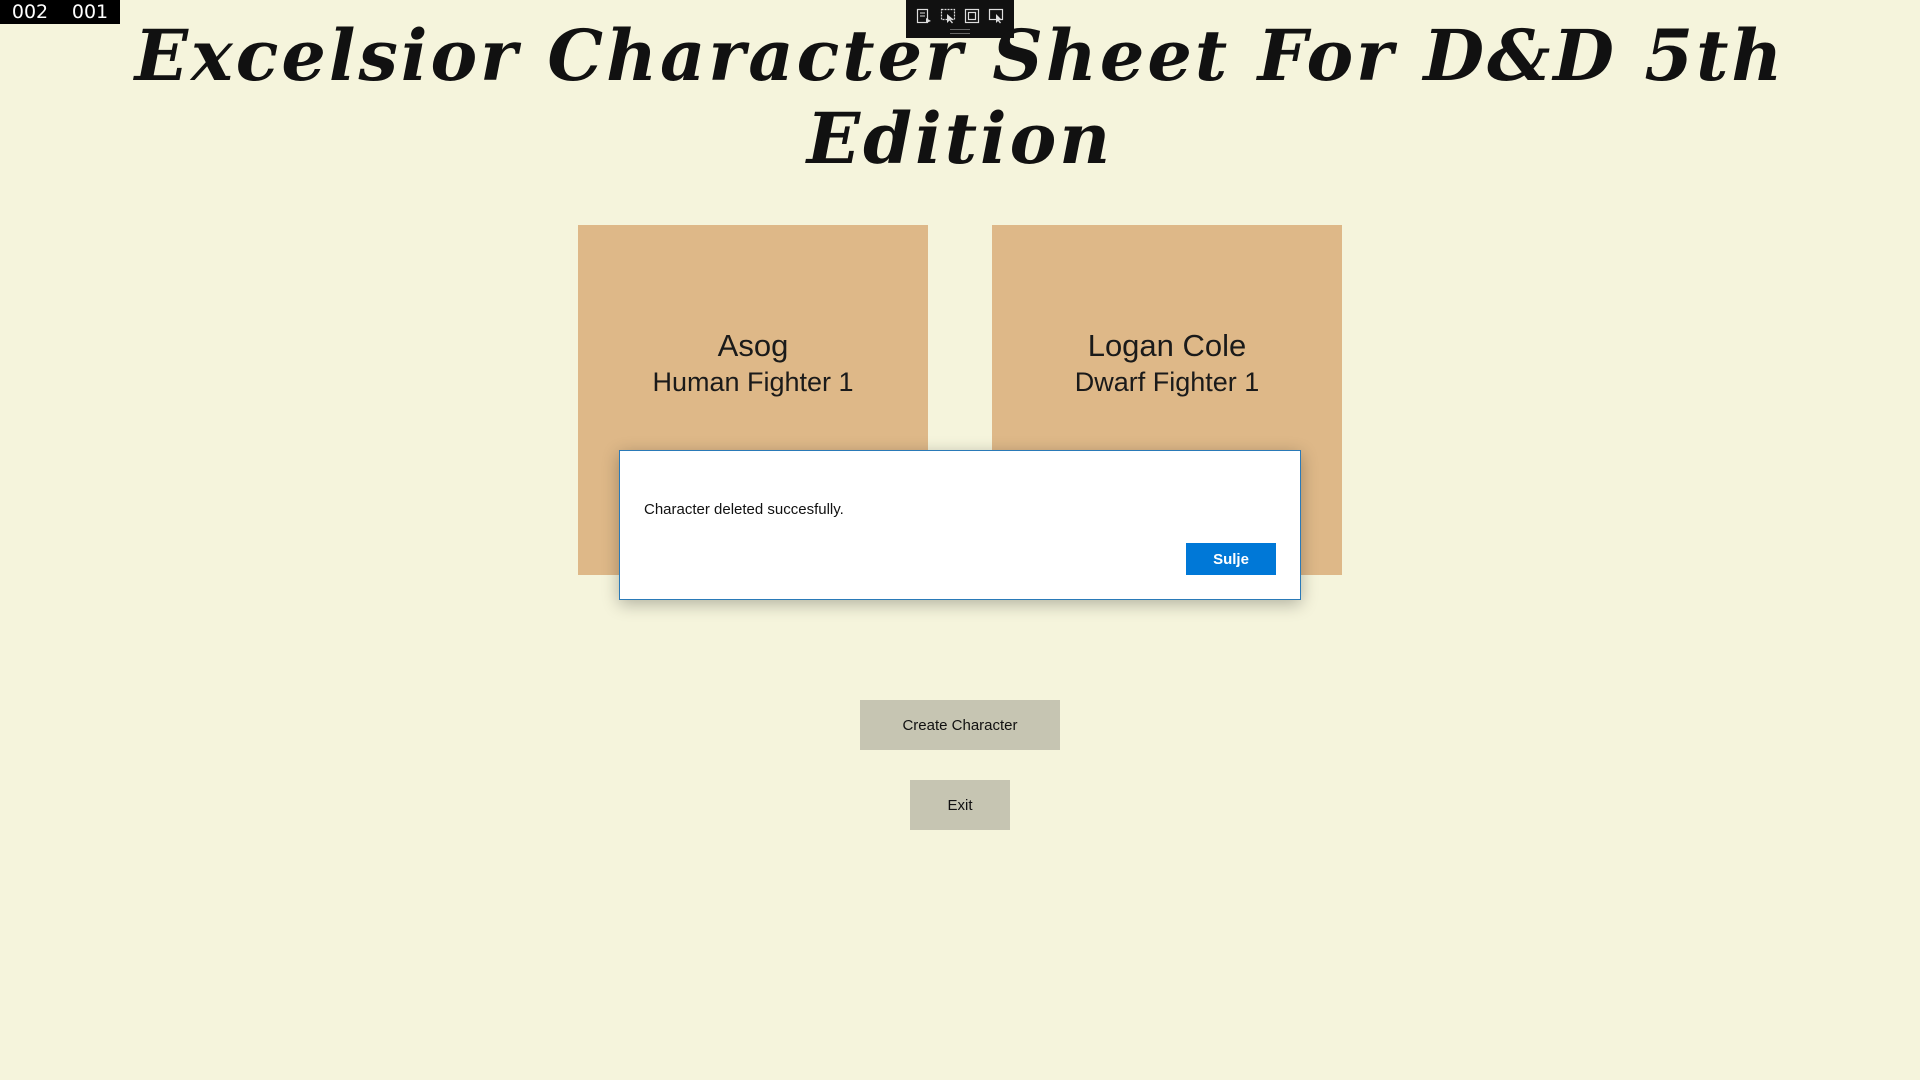 This screenshot has width=1920, height=1080. What do you see at coordinates (753, 382) in the screenshot?
I see `character-description: Human Fighter 1` at bounding box center [753, 382].